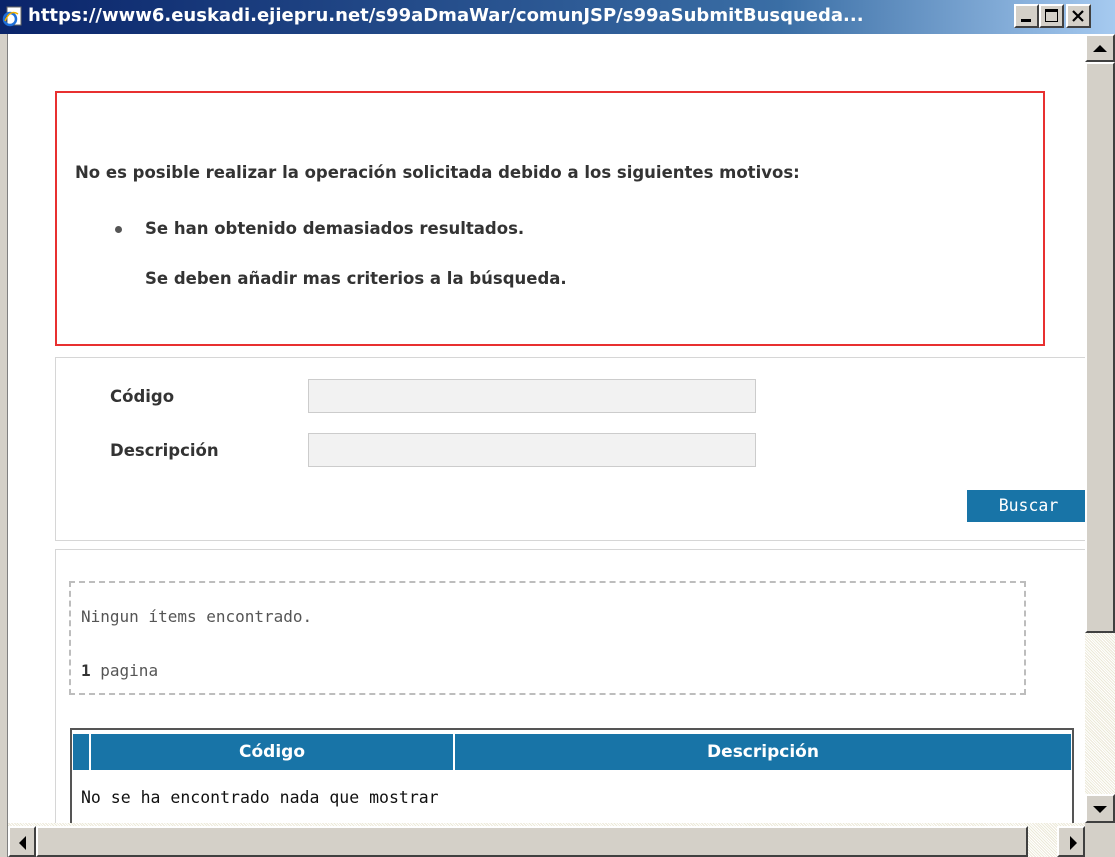 The height and width of the screenshot is (857, 1115). I want to click on descripcion-input, so click(532, 450).